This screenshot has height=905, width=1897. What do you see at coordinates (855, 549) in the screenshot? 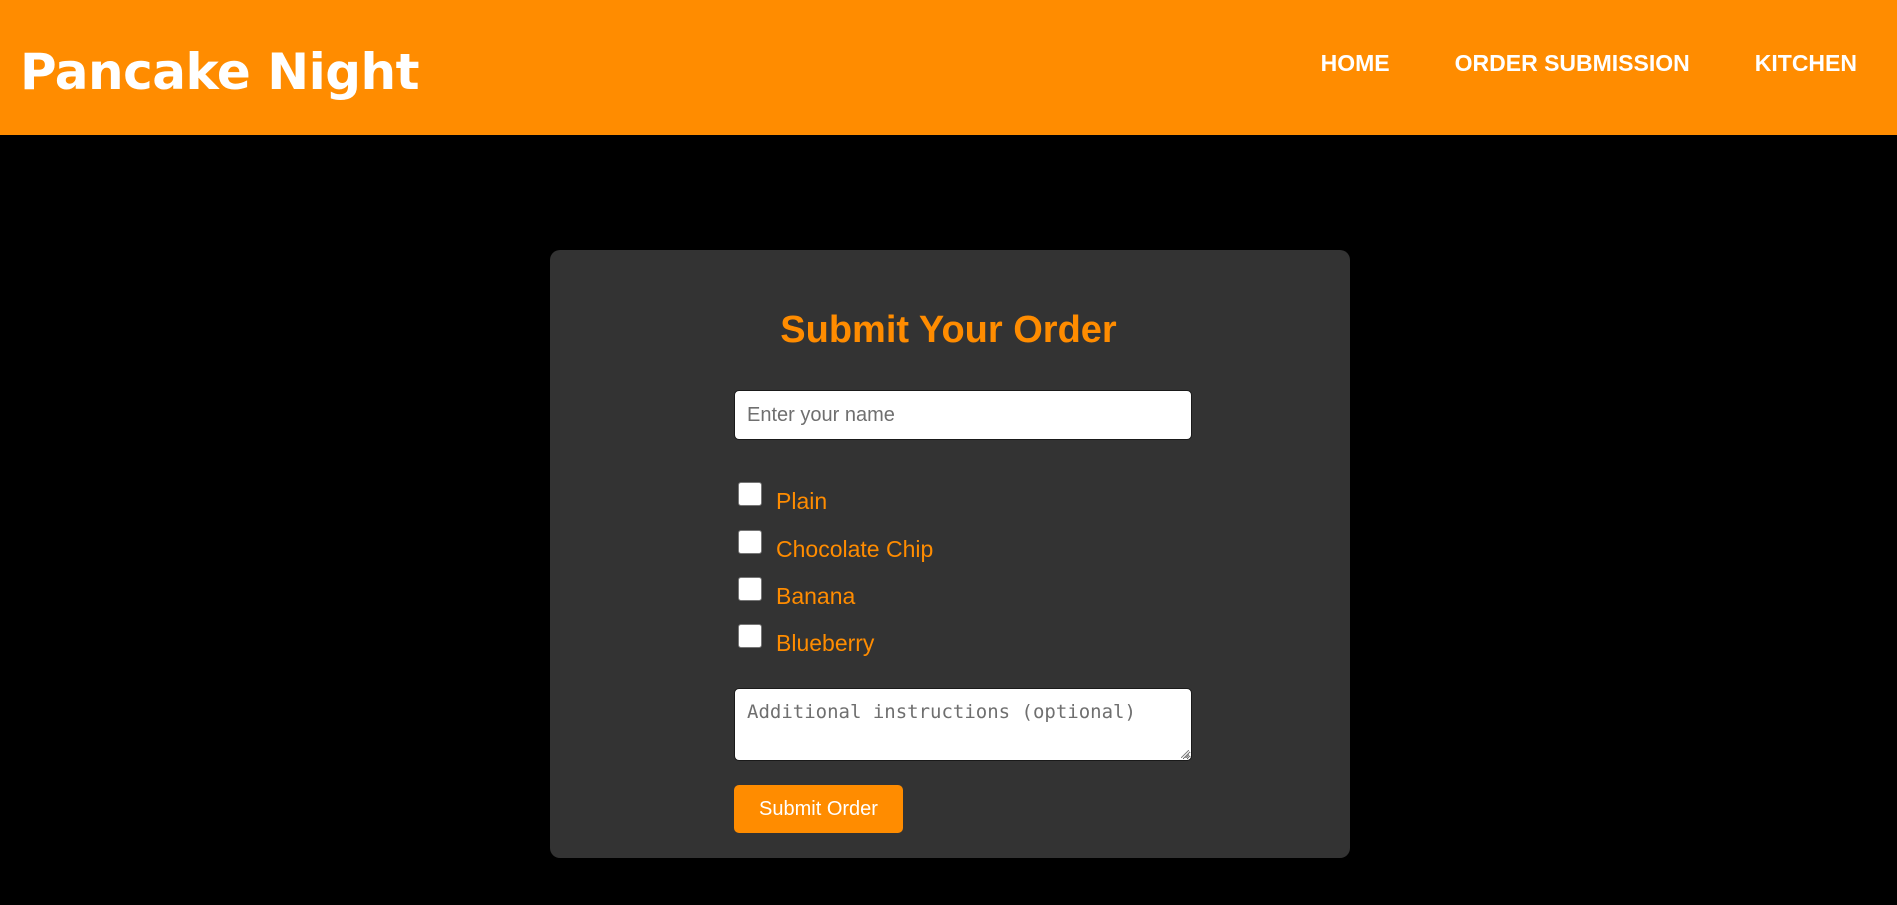
I see `option-label: Chocolate Chip` at bounding box center [855, 549].